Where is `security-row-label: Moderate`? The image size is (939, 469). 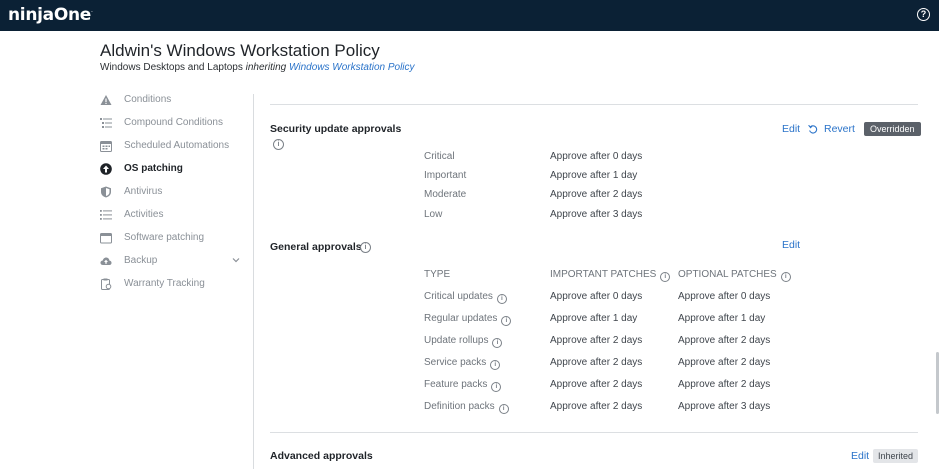
security-row-label: Moderate is located at coordinates (445, 194).